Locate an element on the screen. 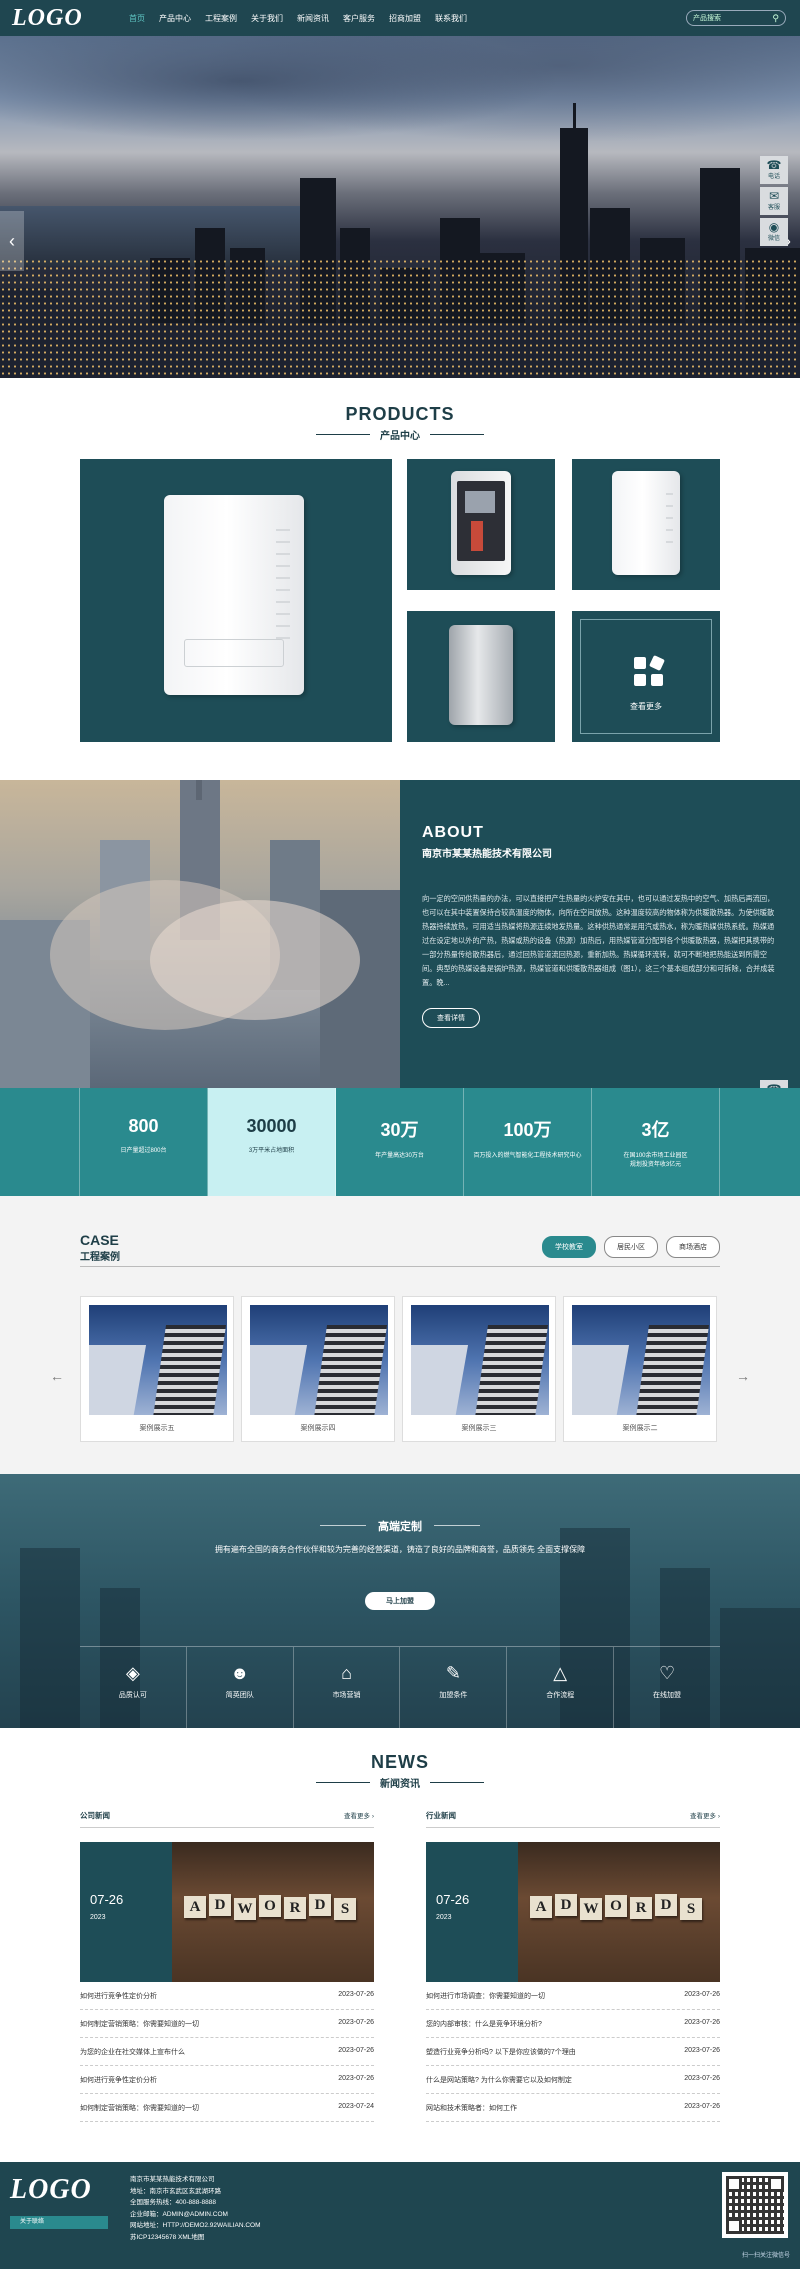  news-item: 为您的企业在社交媒体上宣布什么 2023-07-26 is located at coordinates (227, 2052).